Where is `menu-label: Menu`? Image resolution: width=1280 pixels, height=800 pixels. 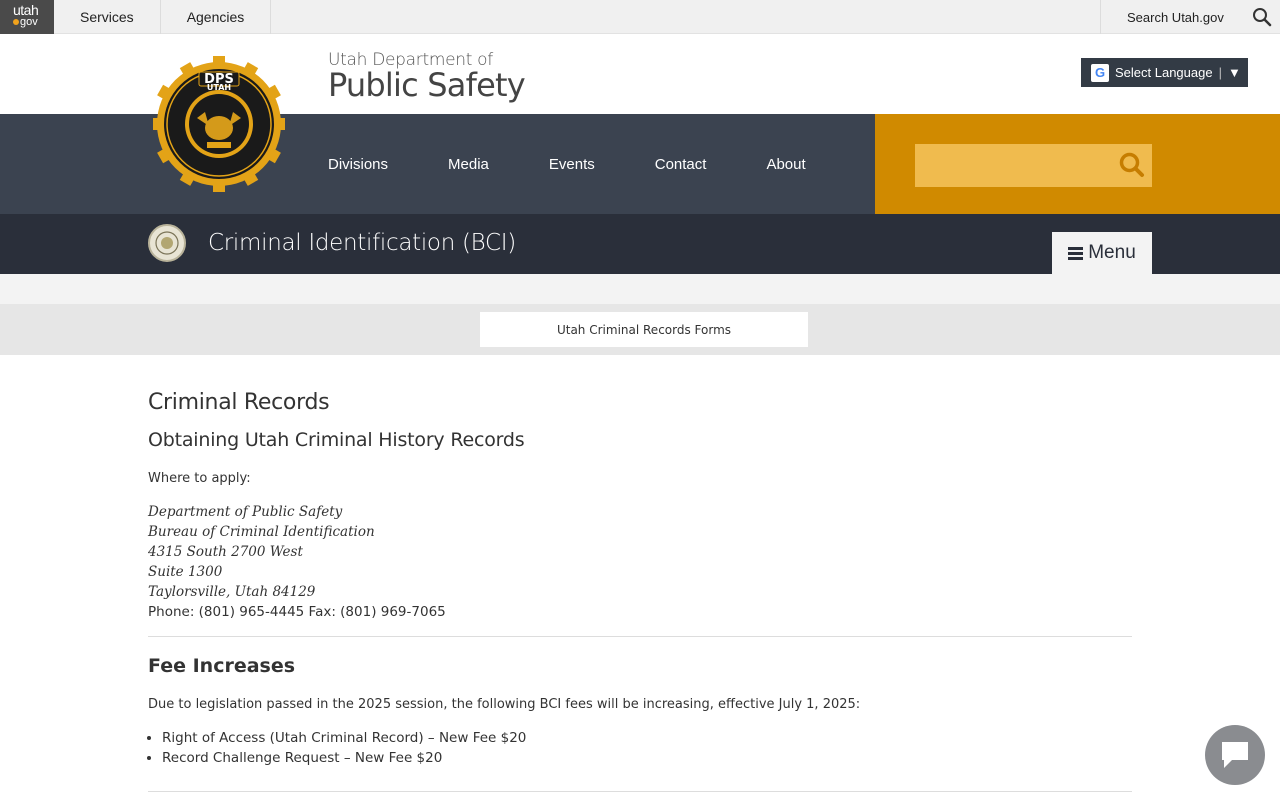 menu-label: Menu is located at coordinates (1112, 252).